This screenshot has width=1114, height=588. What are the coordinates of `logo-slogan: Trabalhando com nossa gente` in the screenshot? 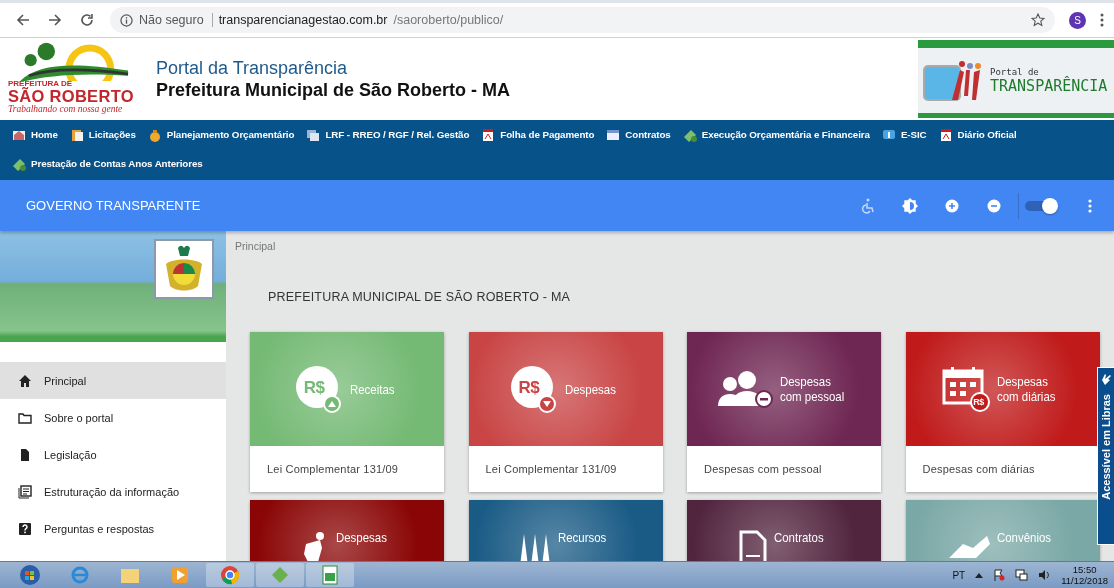 It's located at (65, 109).